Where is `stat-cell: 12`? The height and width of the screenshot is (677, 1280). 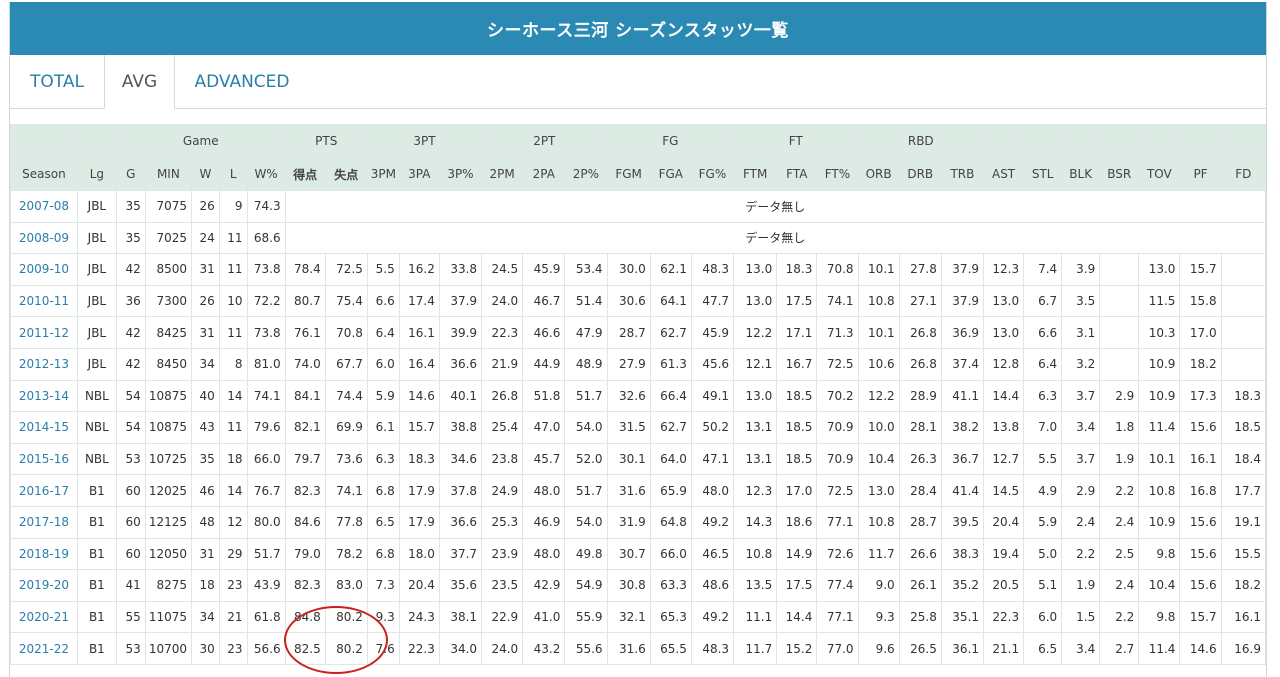
stat-cell: 12 is located at coordinates (233, 522).